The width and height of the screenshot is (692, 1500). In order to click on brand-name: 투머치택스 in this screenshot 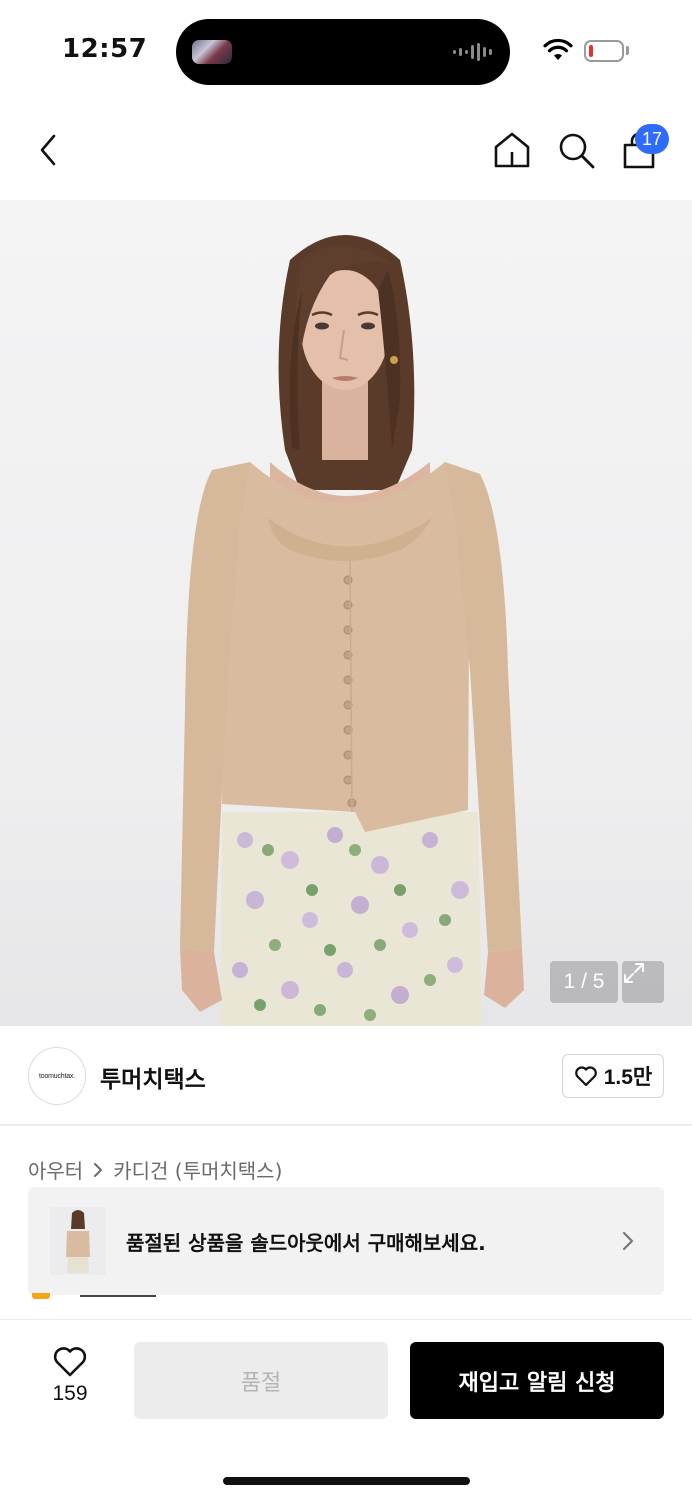, I will do `click(153, 1077)`.